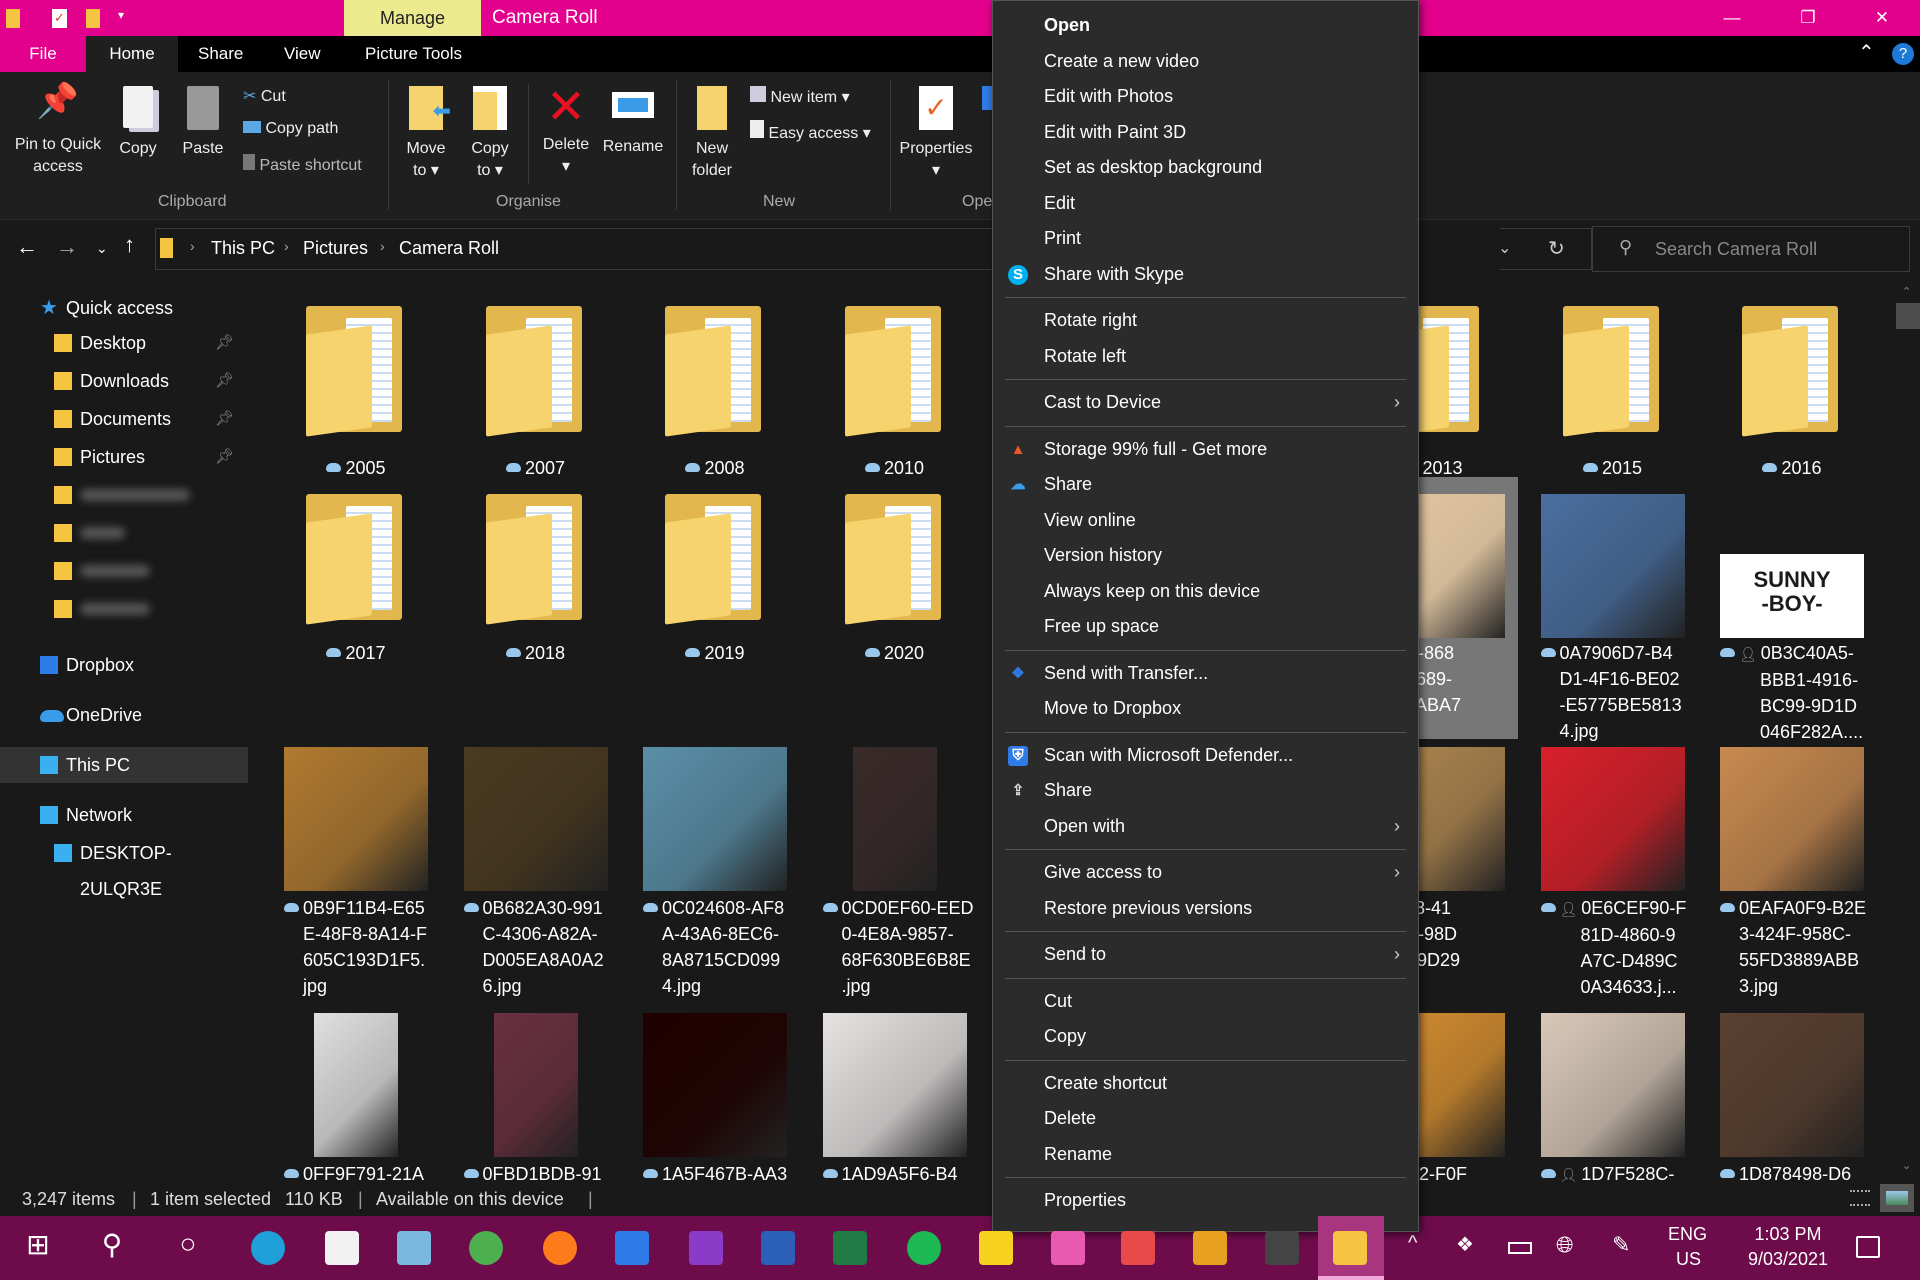  What do you see at coordinates (59, 18) in the screenshot?
I see `properties-quick-icon: ✓` at bounding box center [59, 18].